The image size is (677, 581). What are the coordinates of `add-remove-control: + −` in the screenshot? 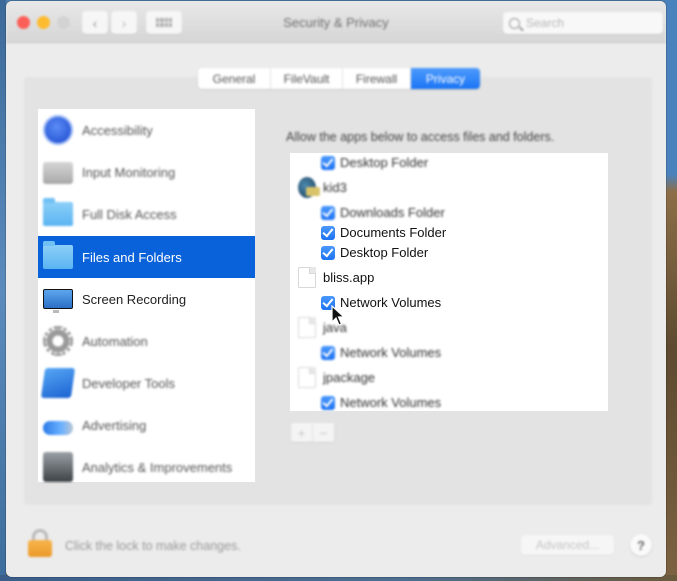 It's located at (313, 432).